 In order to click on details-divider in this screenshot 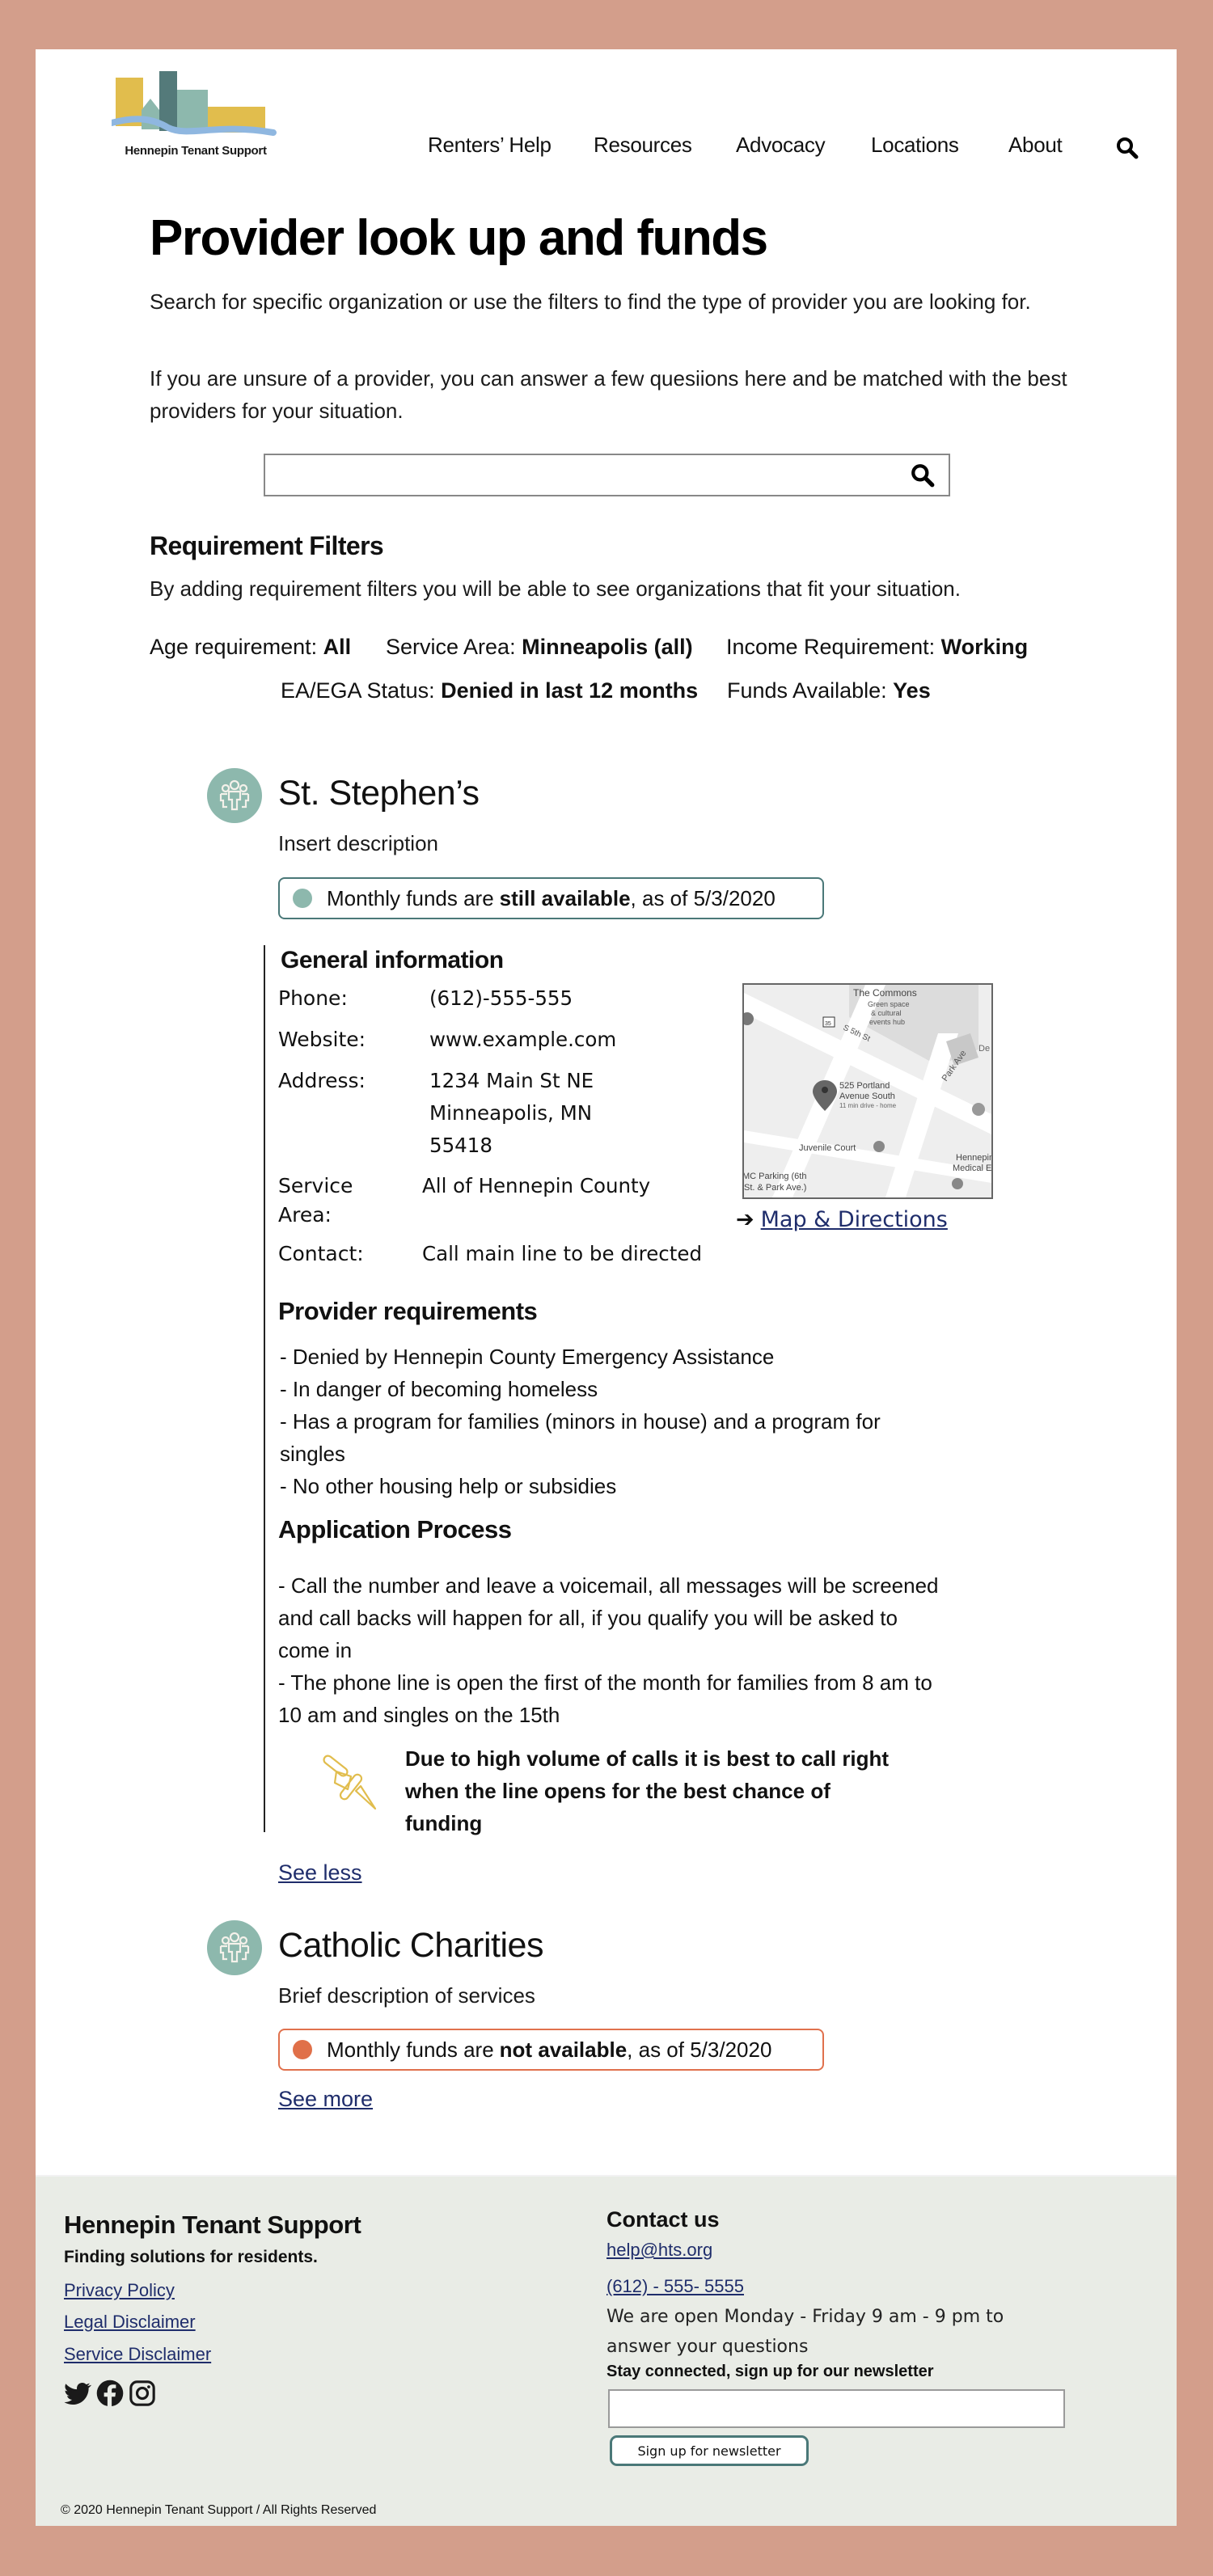, I will do `click(264, 1388)`.